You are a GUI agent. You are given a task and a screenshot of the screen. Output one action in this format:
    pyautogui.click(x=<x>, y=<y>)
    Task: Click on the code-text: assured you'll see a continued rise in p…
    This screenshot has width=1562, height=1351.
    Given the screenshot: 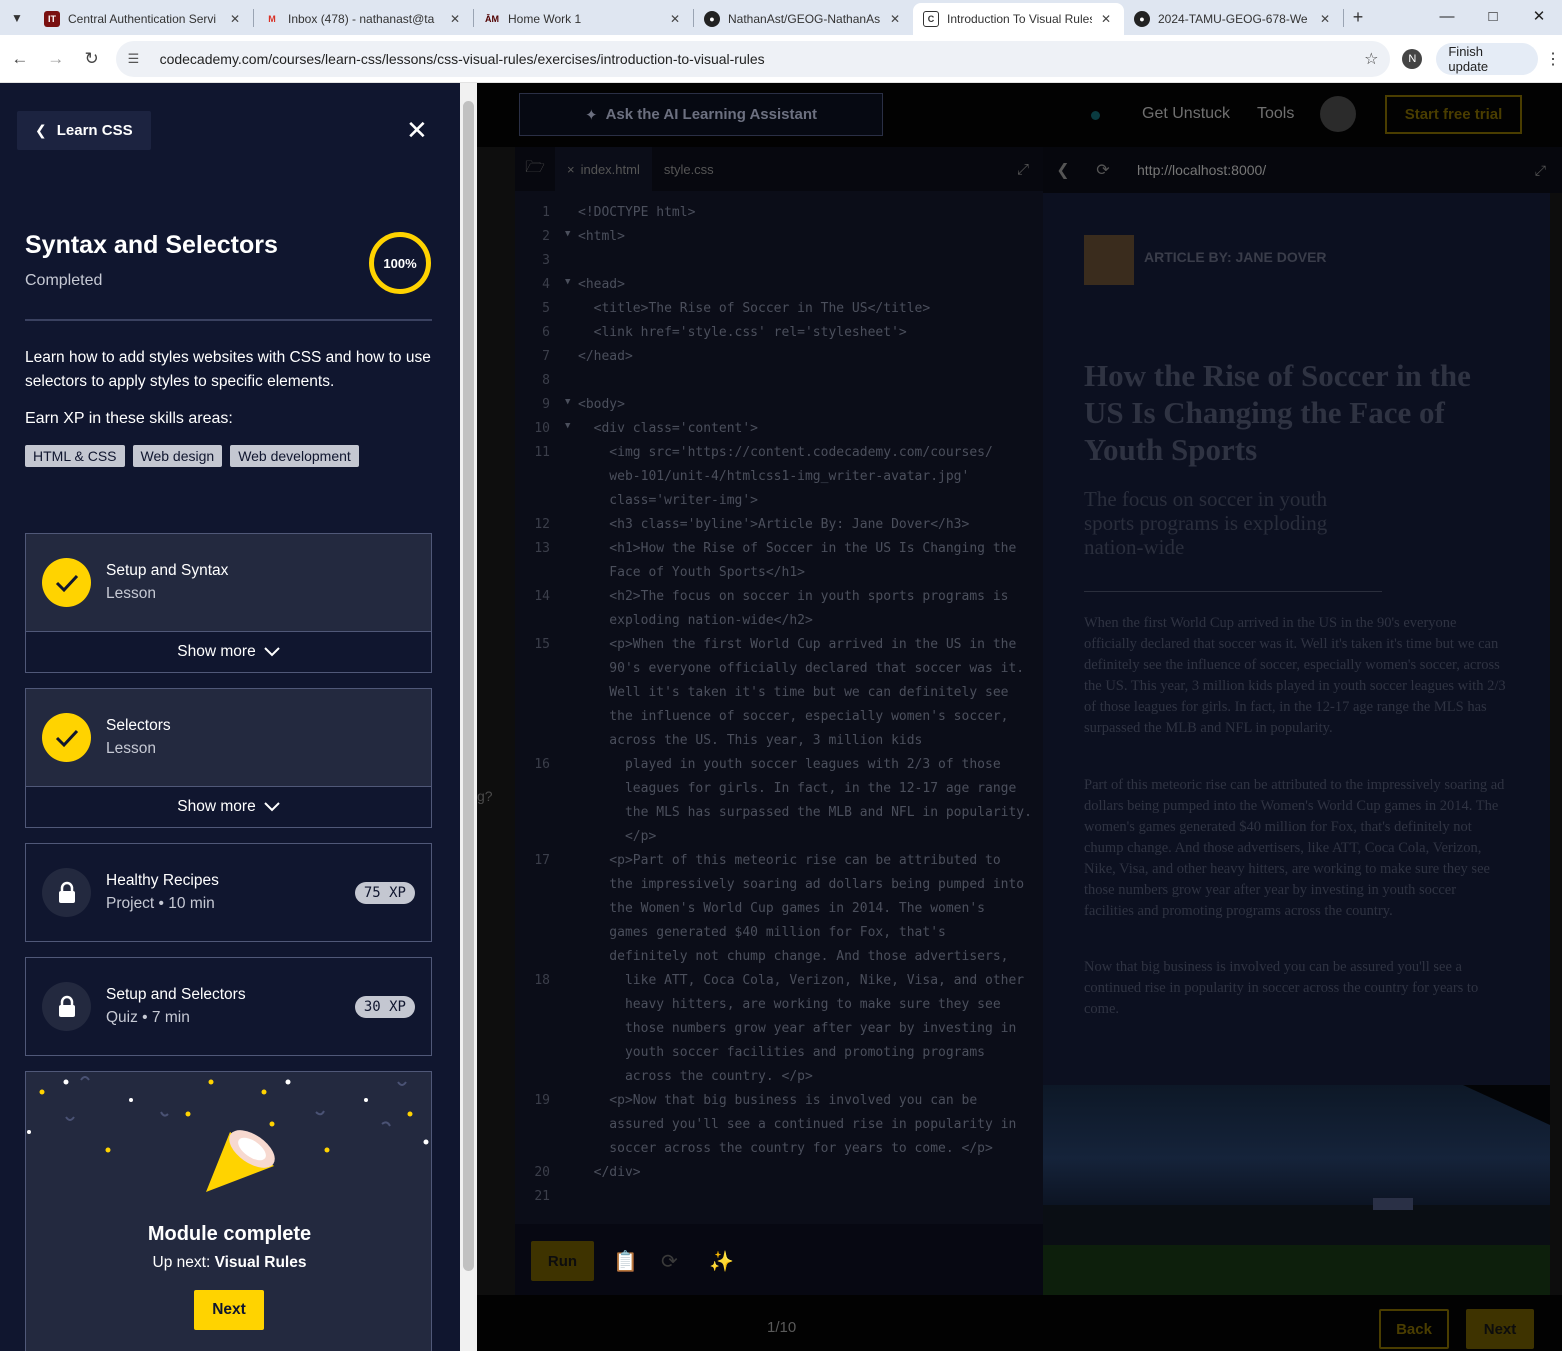 What is the action you would take?
    pyautogui.click(x=797, y=1124)
    